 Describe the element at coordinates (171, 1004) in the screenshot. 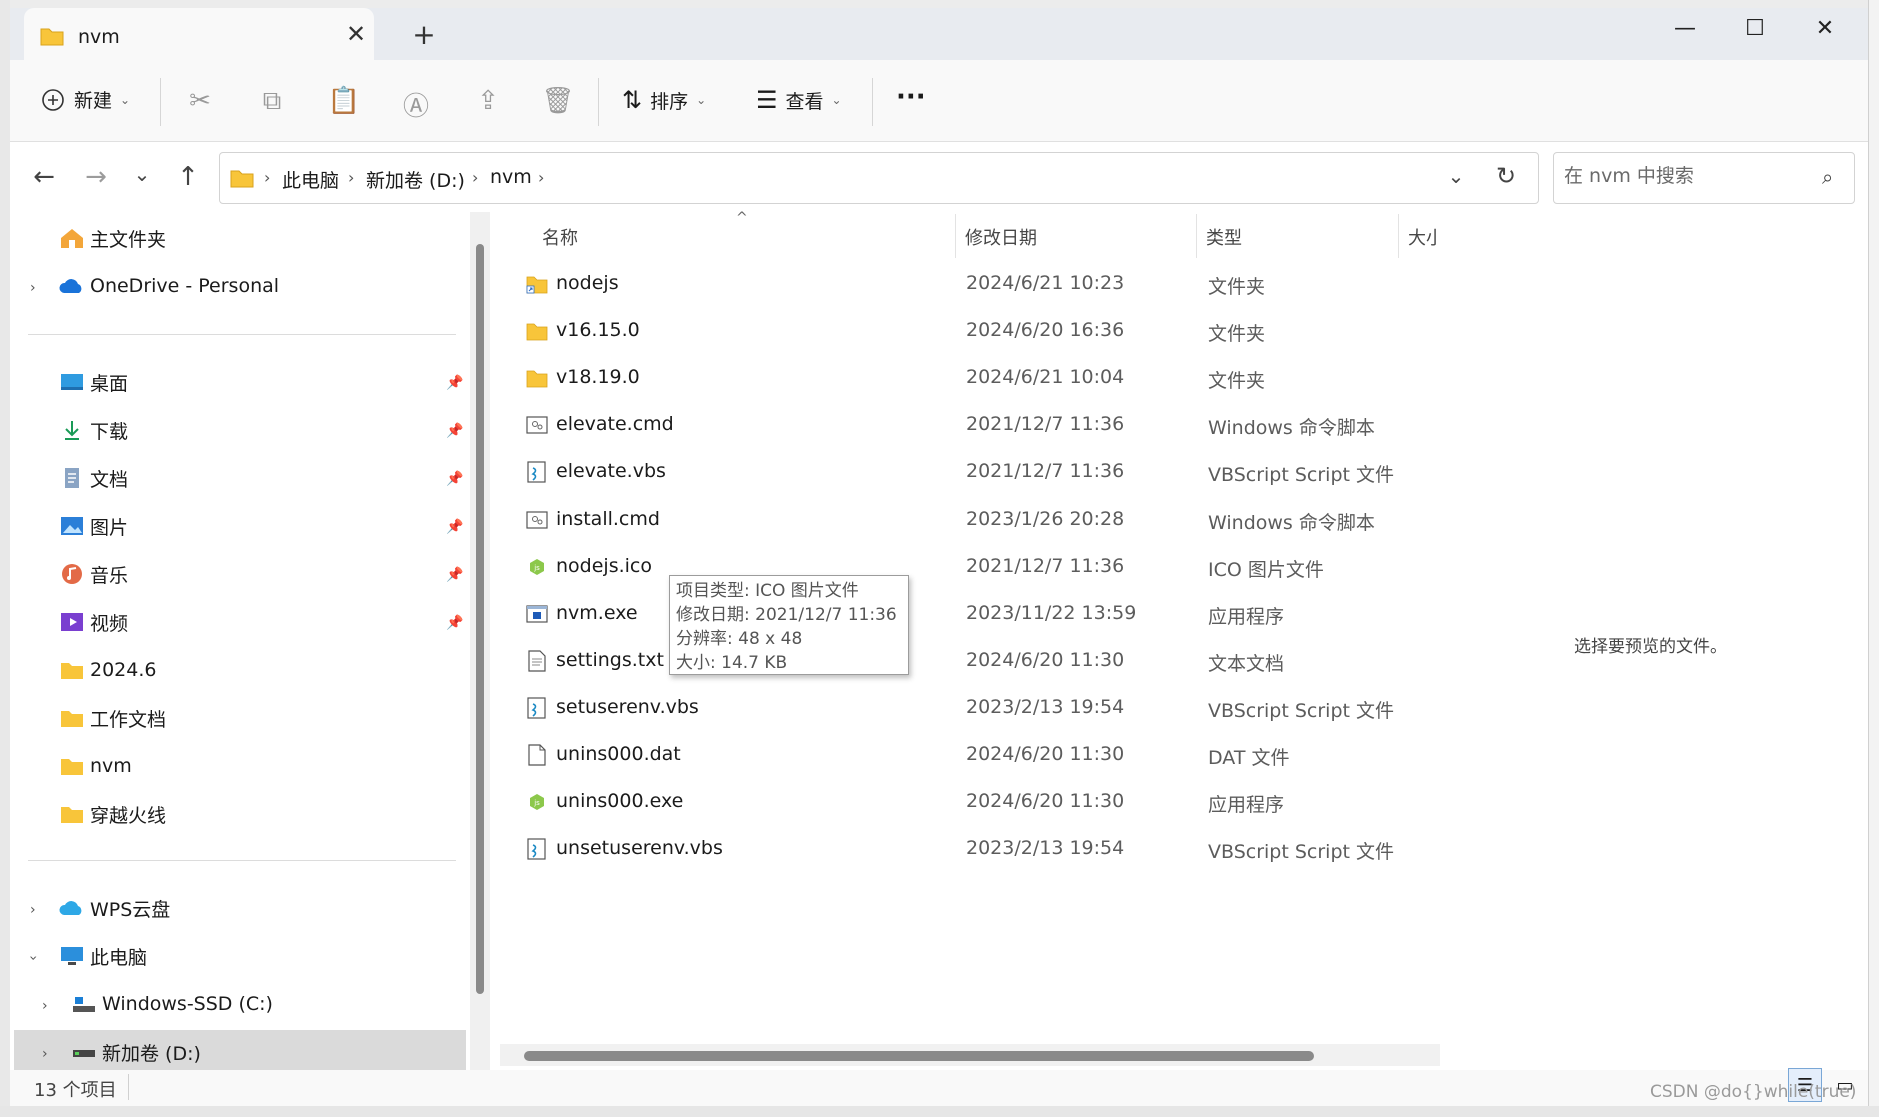

I see `nav-item-drive-c: Windows-SSD (C:)` at that location.